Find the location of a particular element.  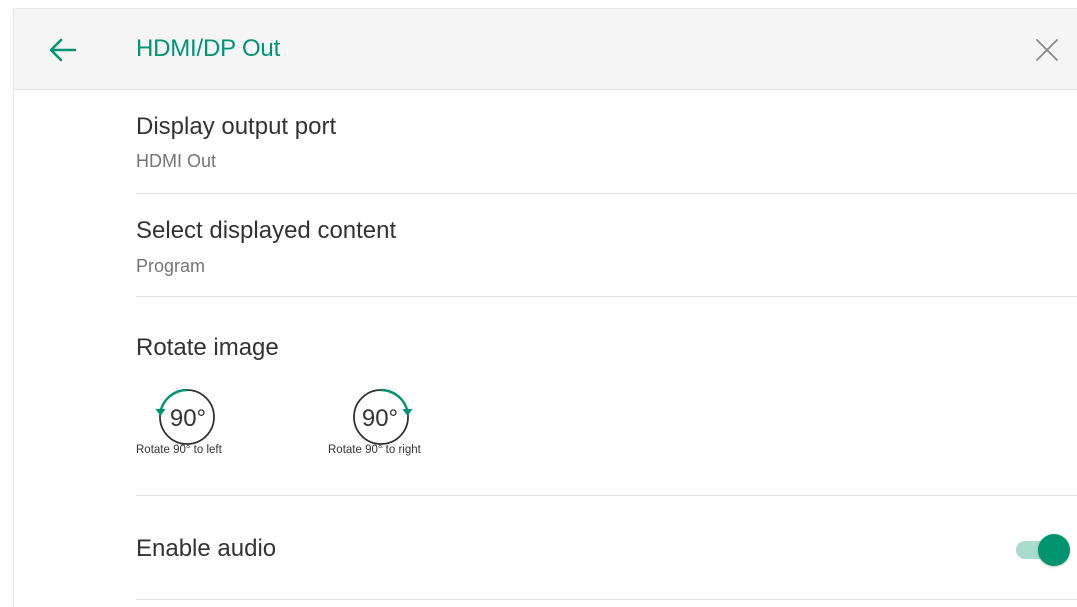

close-button is located at coordinates (1047, 50).